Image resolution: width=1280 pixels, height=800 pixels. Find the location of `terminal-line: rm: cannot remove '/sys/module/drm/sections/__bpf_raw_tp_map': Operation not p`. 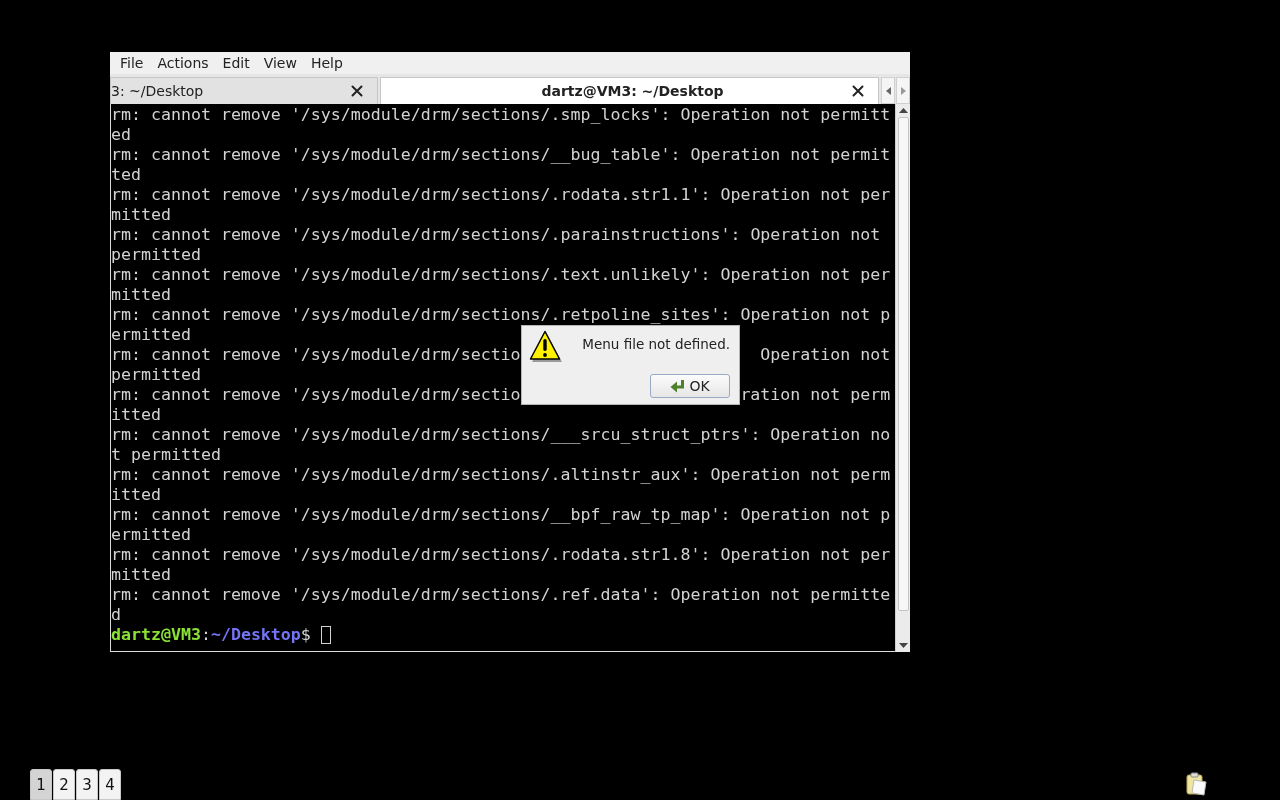

terminal-line: rm: cannot remove '/sys/module/drm/sections/__bpf_raw_tp_map': Operation not p is located at coordinates (501, 515).